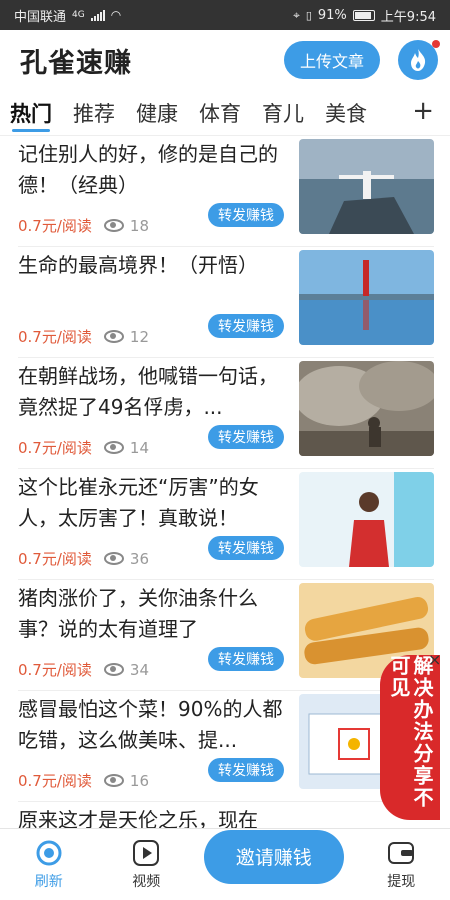  Describe the element at coordinates (116, 15) in the screenshot. I see `wifi-icon: ◠` at that location.